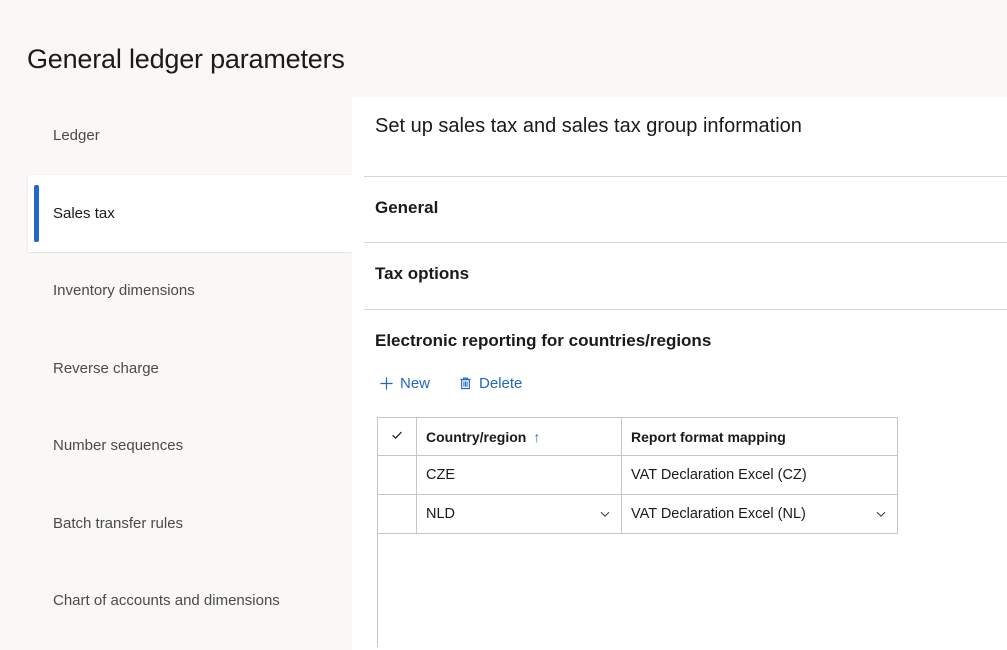 The width and height of the screenshot is (1007, 650). Describe the element at coordinates (441, 514) in the screenshot. I see `cell-value: NLD` at that location.